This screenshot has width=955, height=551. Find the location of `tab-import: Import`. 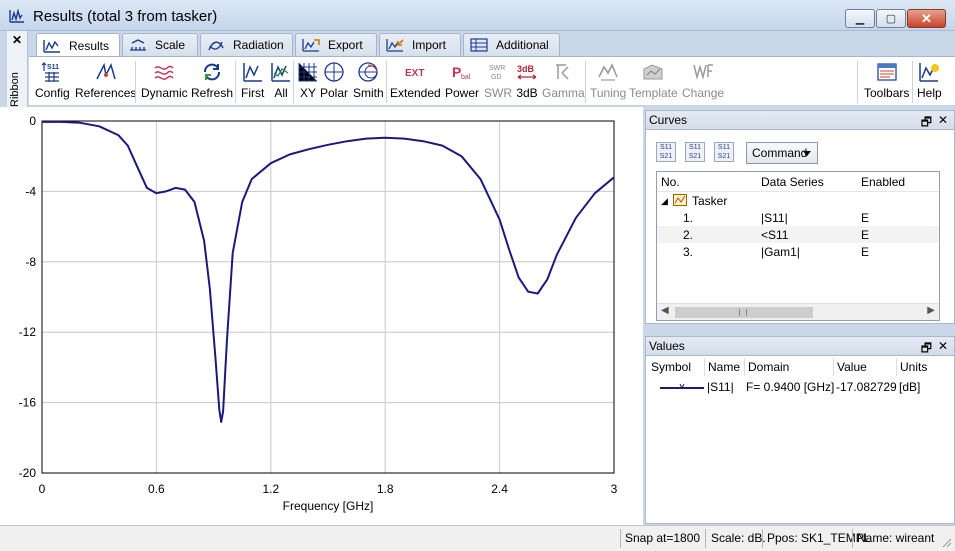

tab-import: Import is located at coordinates (420, 44).